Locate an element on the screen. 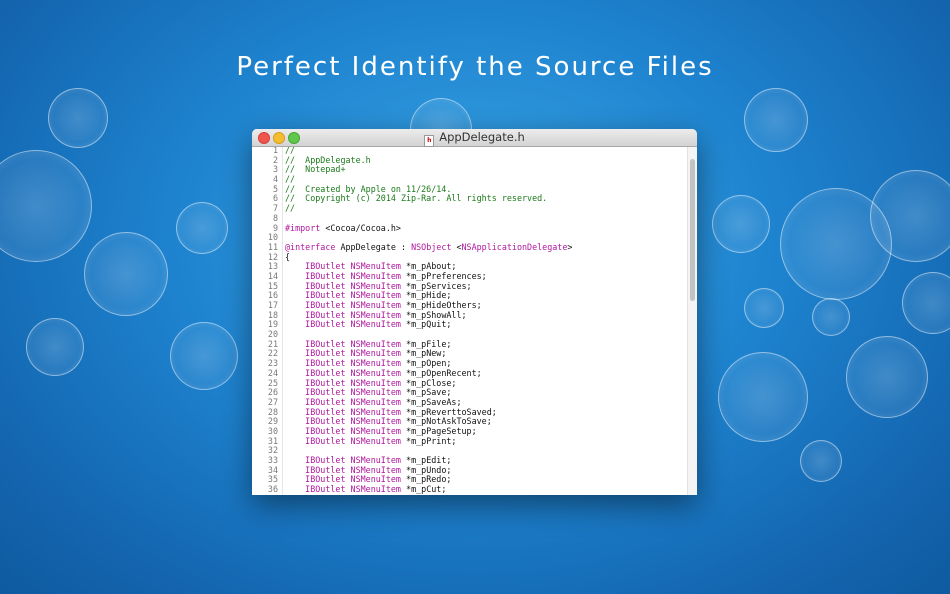 The width and height of the screenshot is (950, 594). code-token: *m_pPrint; is located at coordinates (428, 440).